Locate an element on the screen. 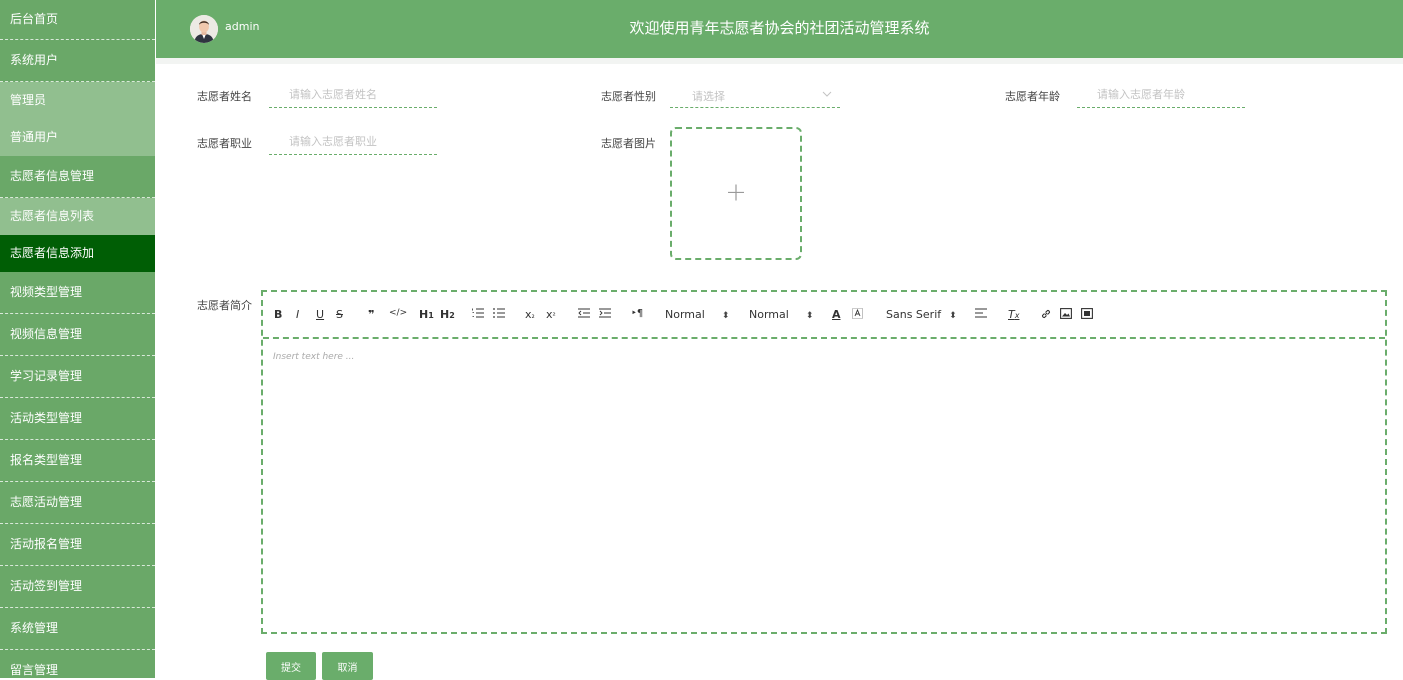  strike-button: S is located at coordinates (339, 314).